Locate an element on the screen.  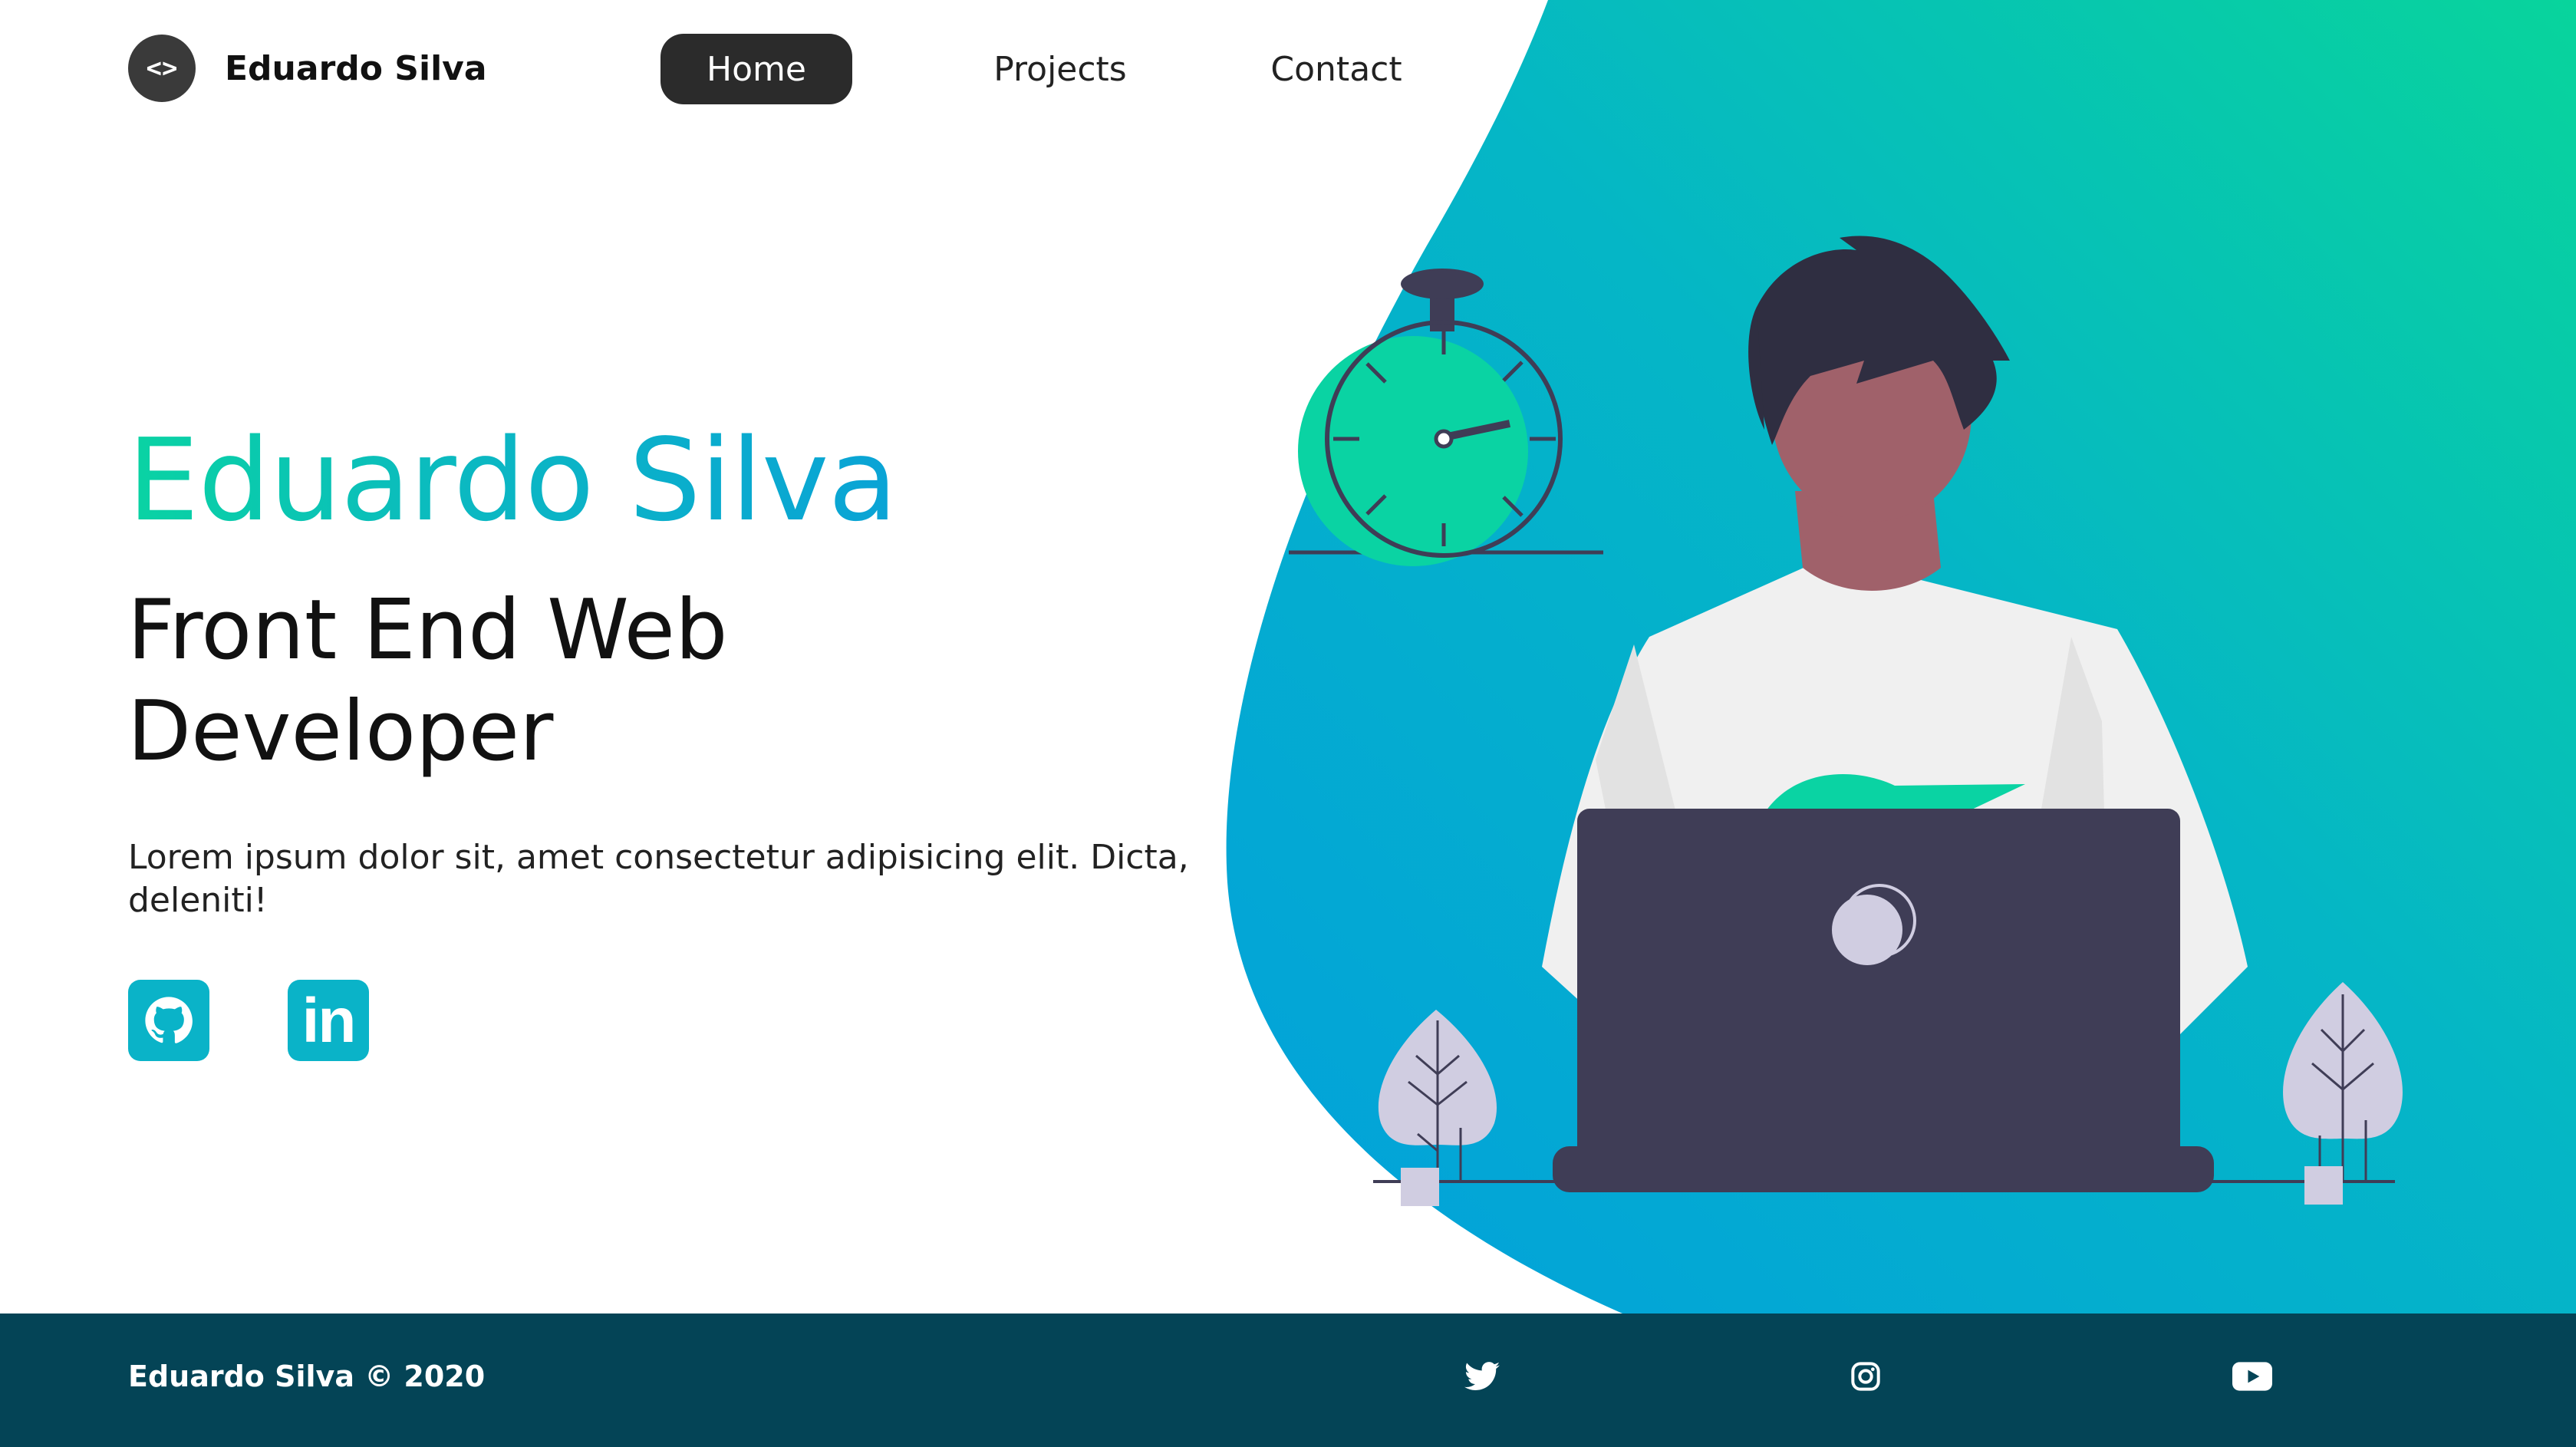
linkedin-icon: in is located at coordinates (329, 1021).